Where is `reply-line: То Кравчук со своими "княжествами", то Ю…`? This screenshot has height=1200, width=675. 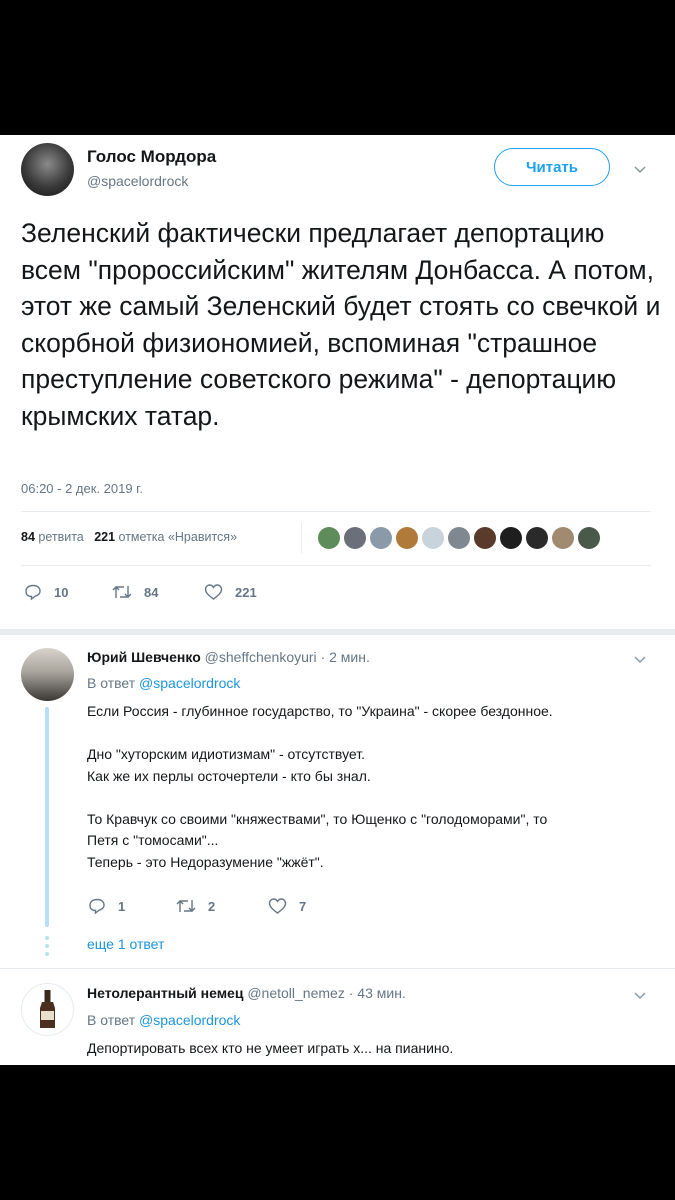 reply-line: То Кравчук со своими "княжествами", то Ю… is located at coordinates (317, 818).